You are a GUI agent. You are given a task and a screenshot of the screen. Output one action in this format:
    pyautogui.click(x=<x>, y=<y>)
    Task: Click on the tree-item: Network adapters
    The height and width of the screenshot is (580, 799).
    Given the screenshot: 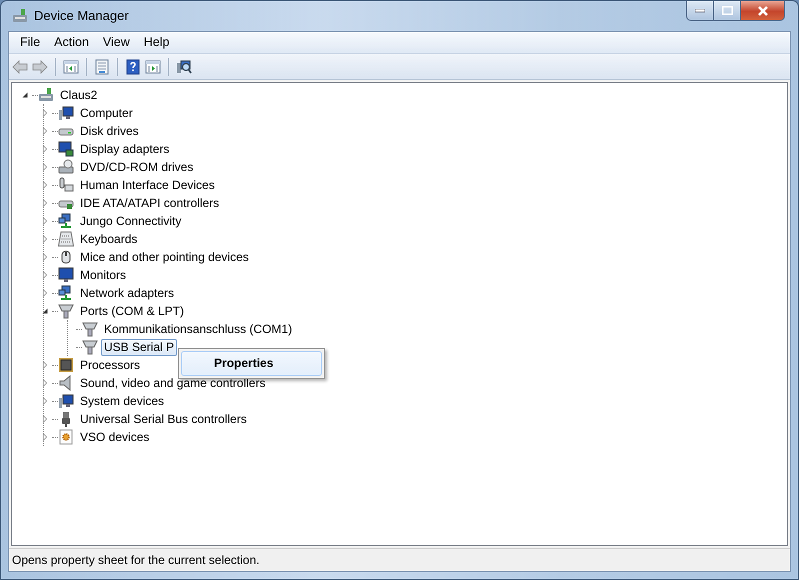 What is the action you would take?
    pyautogui.click(x=127, y=293)
    